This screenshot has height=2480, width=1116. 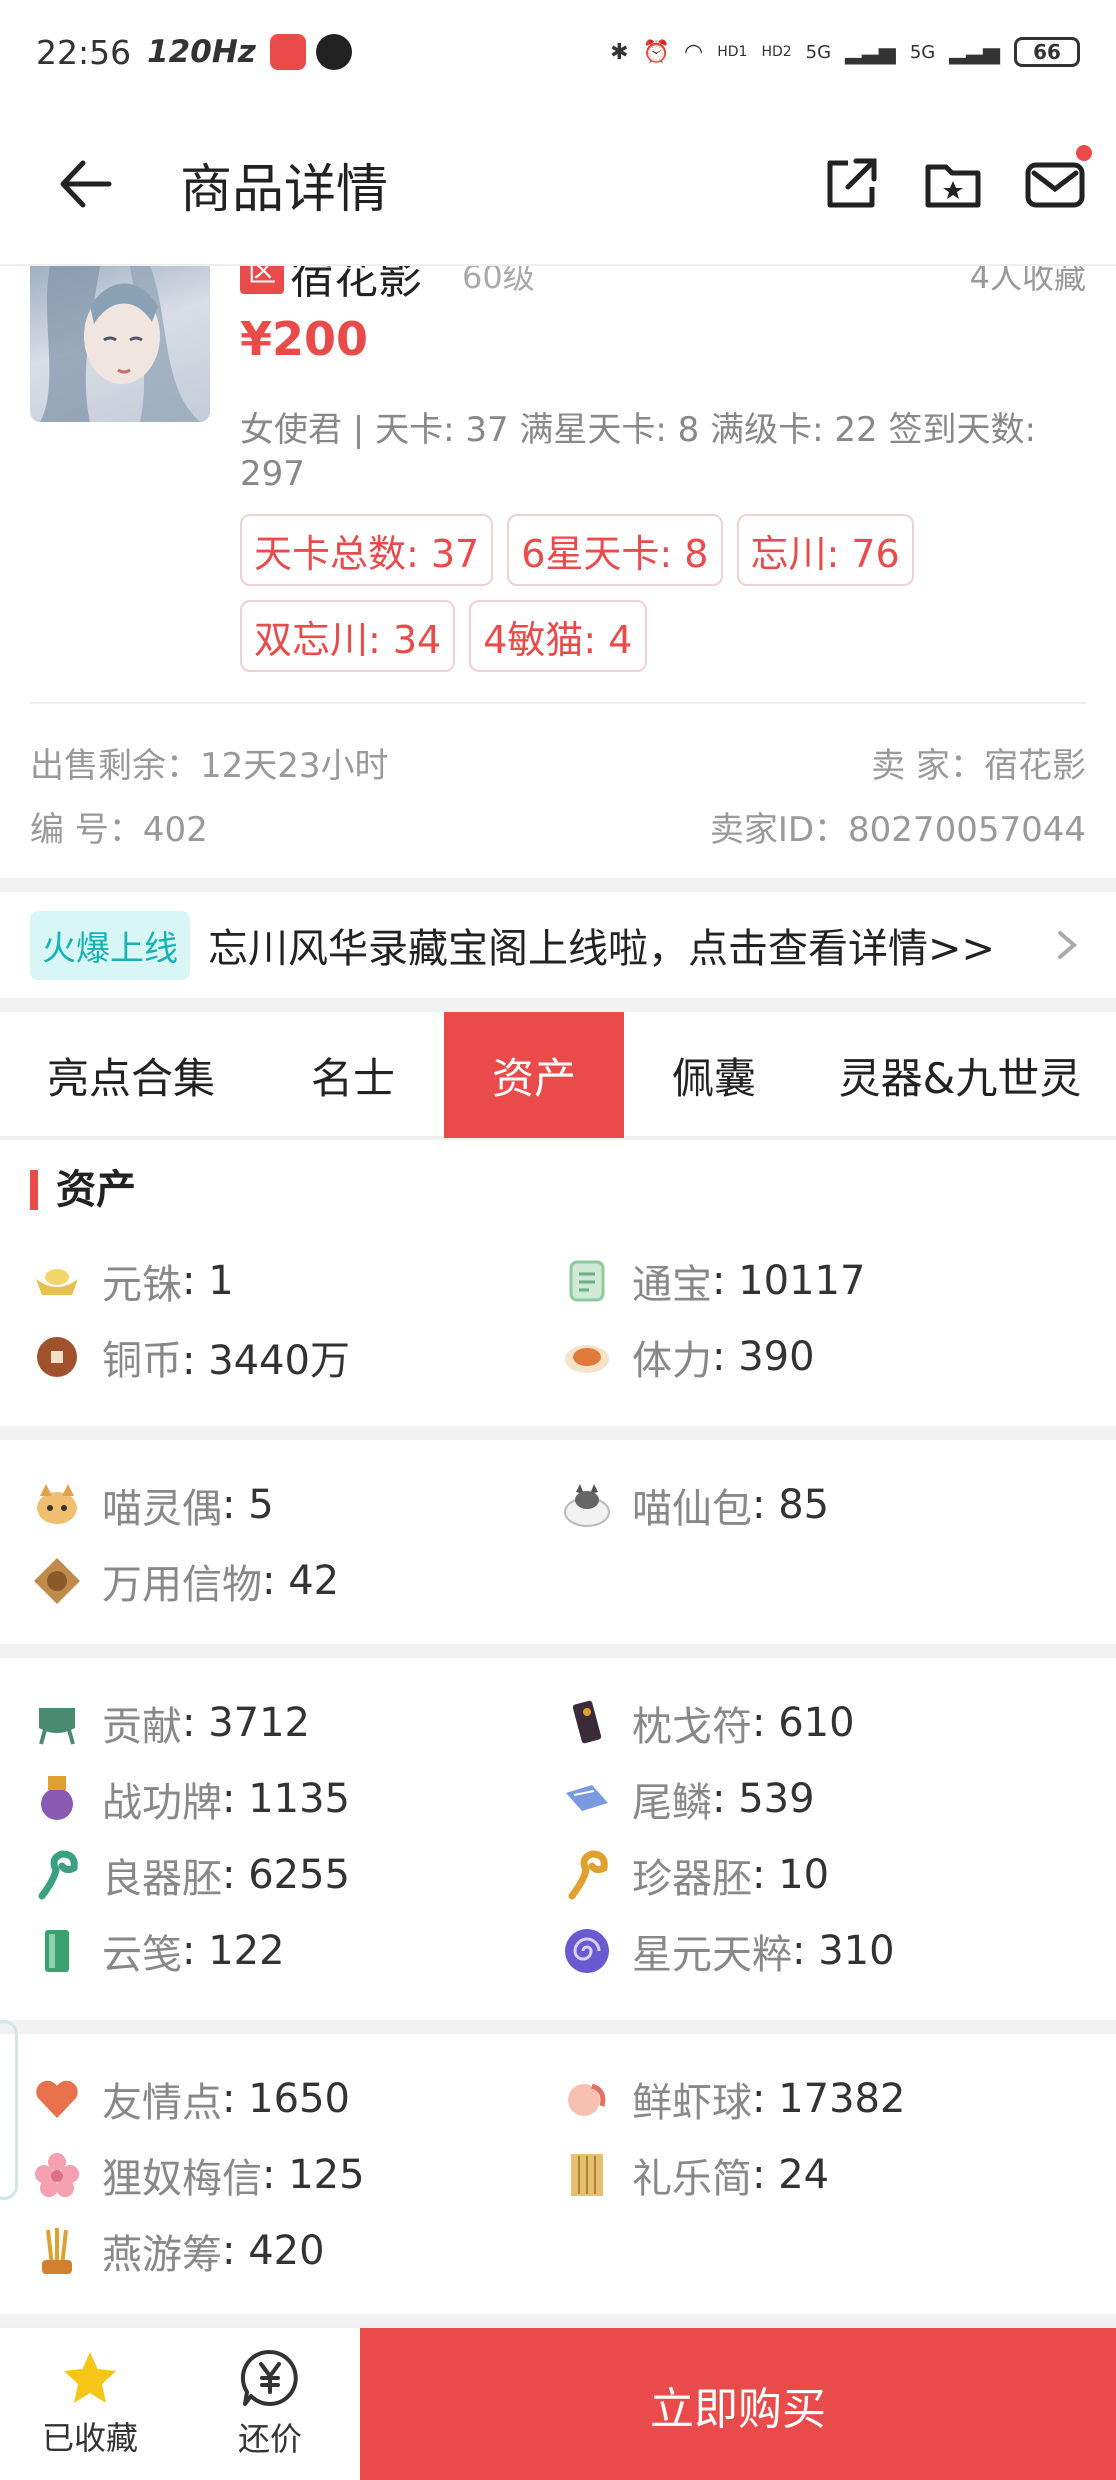 I want to click on assets-group-cats: 喵灵偶: 5 喵仙包: 85 万用信物: 42, so click(x=558, y=1542).